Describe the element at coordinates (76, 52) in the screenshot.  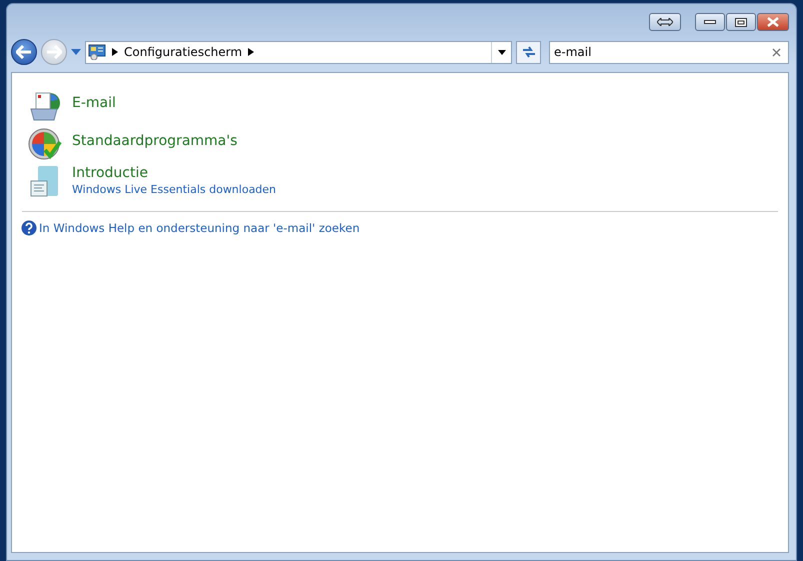
I see `history-dropdown` at that location.